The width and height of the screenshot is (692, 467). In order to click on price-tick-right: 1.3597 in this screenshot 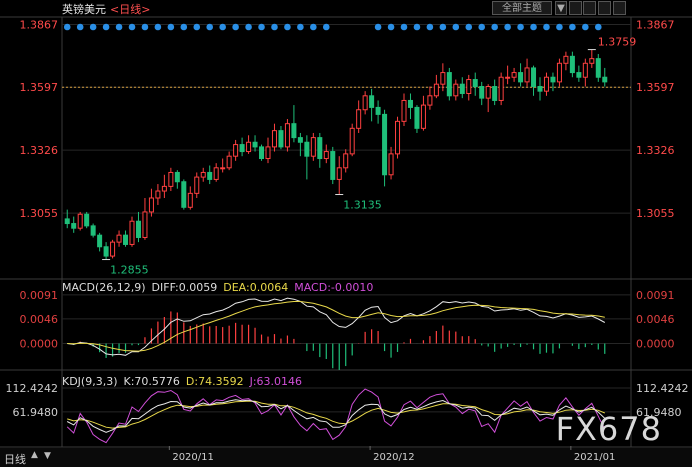, I will do `click(655, 87)`.